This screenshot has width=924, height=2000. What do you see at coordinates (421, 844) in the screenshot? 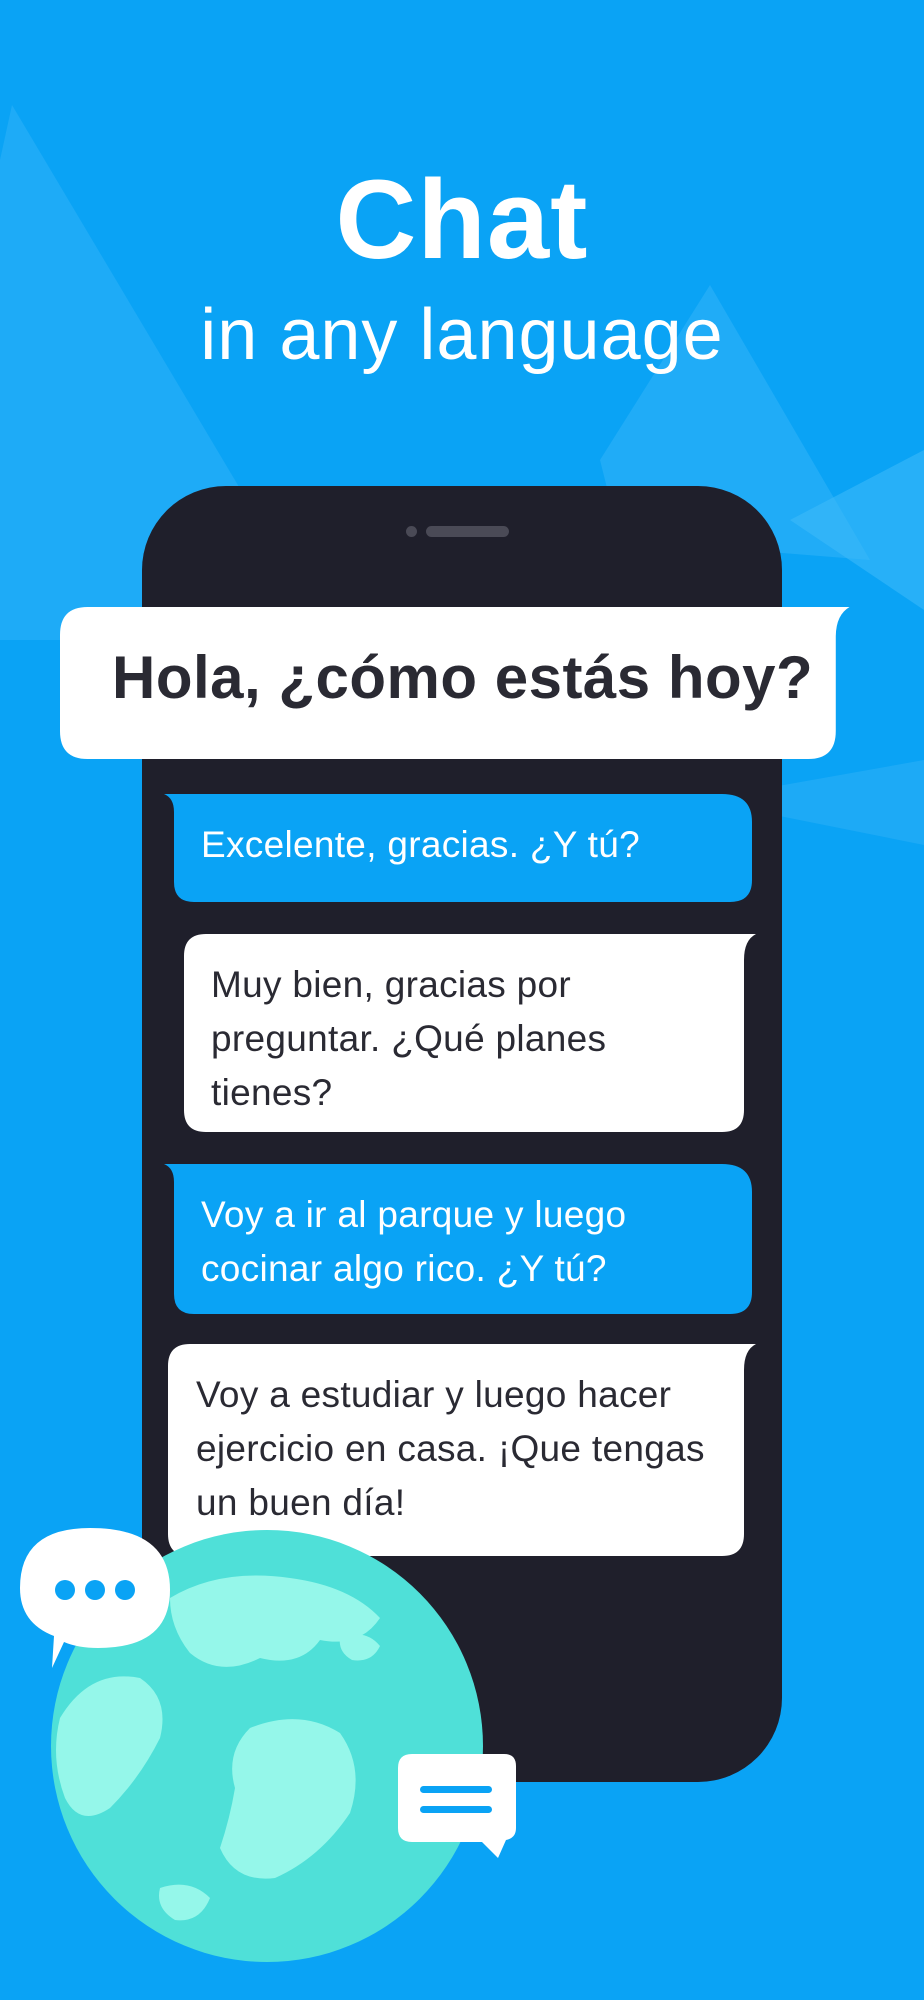
I see `chat-message-text: Excelente, gracias. ¿Y tú?` at bounding box center [421, 844].